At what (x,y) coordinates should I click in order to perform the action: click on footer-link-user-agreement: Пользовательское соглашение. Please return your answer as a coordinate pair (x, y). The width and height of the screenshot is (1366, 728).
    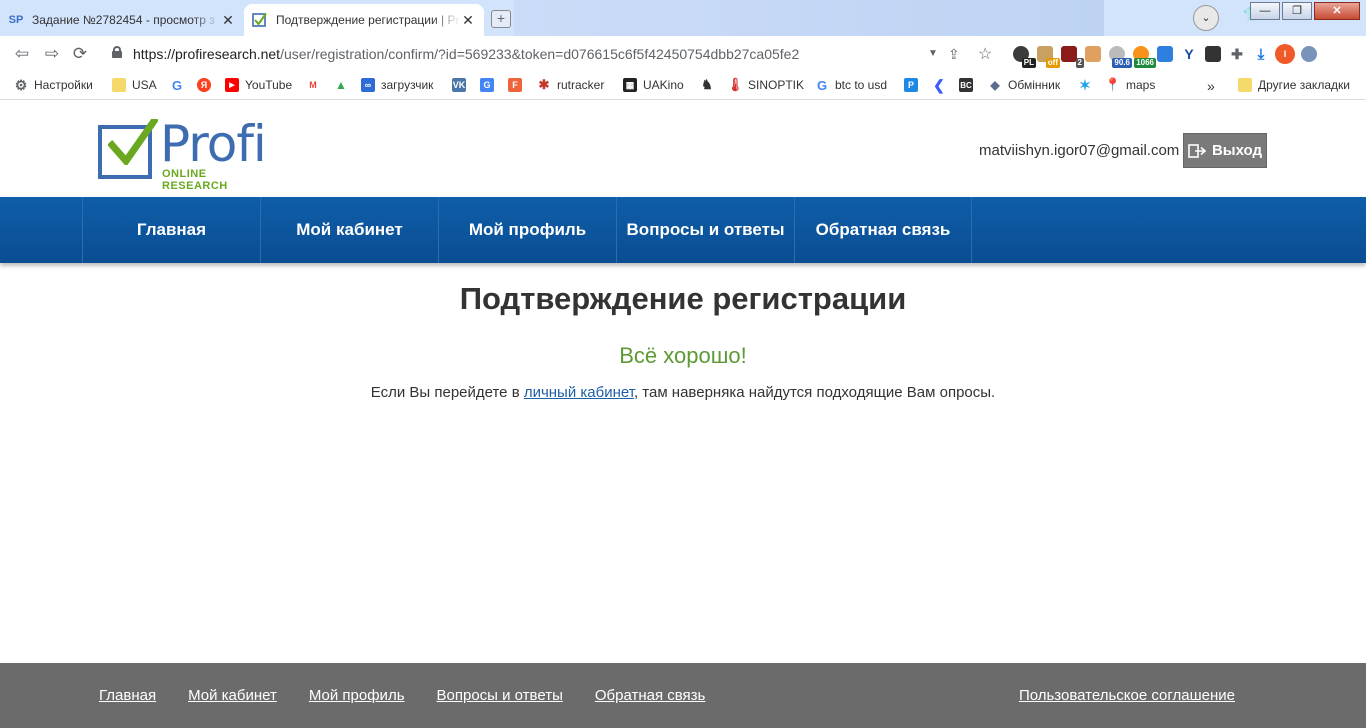
    Looking at the image, I should click on (1127, 695).